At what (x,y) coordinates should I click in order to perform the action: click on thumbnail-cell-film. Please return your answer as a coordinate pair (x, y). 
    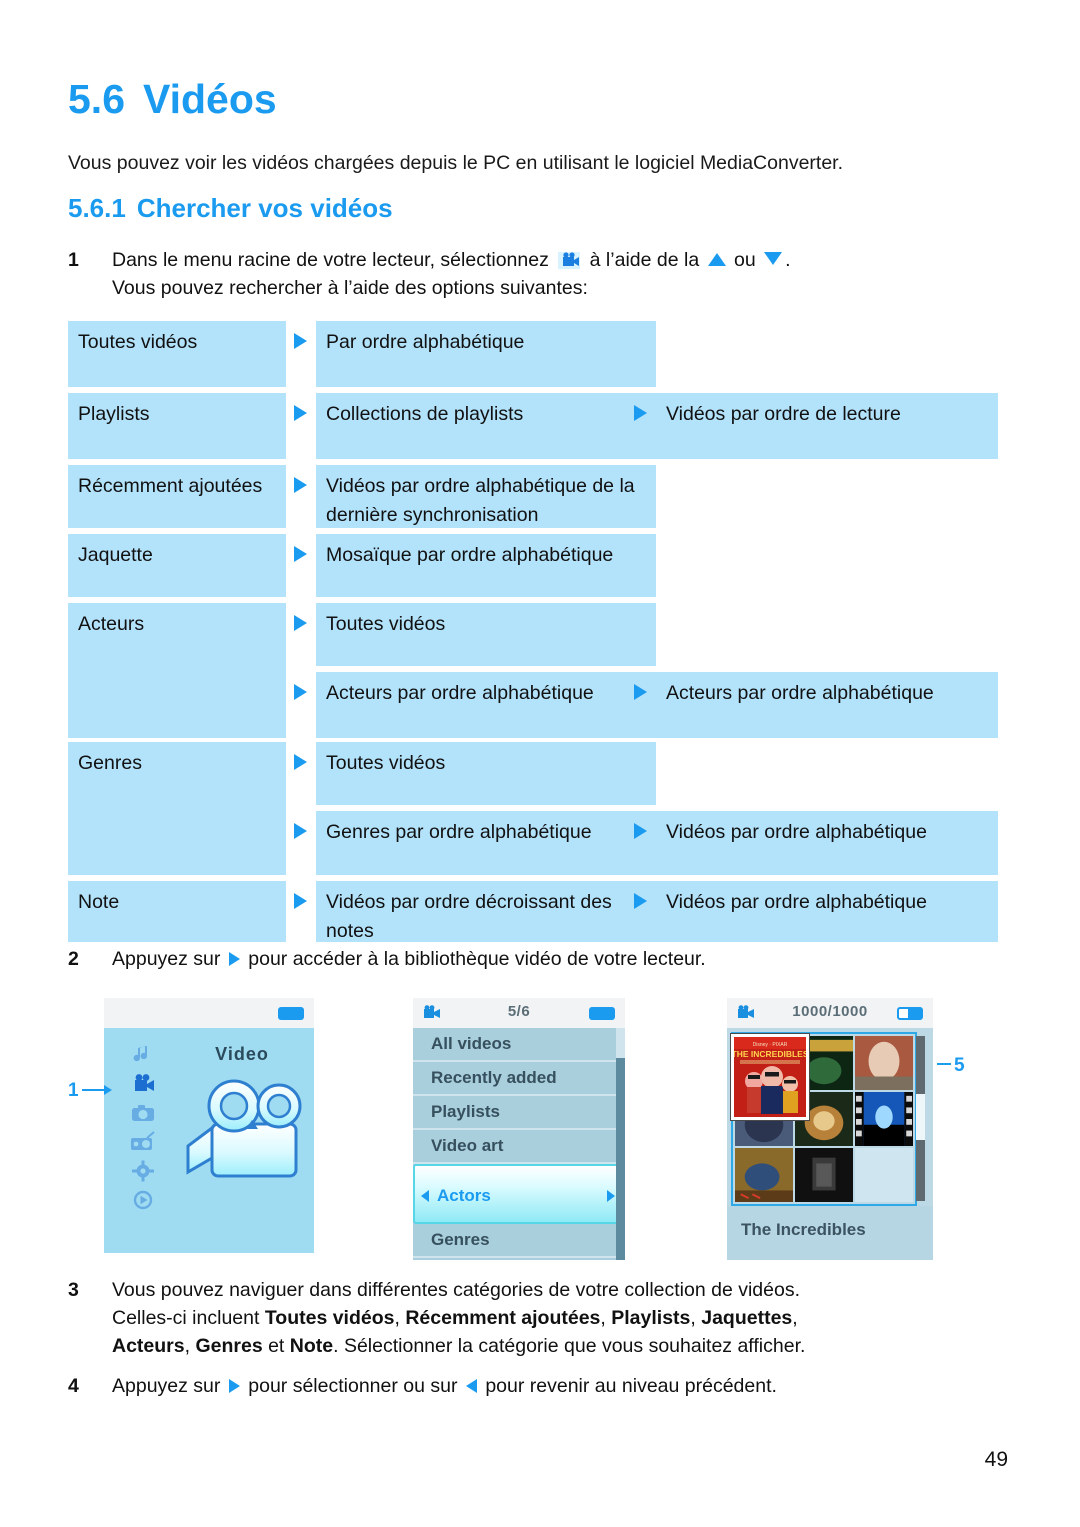
    Looking at the image, I should click on (884, 1119).